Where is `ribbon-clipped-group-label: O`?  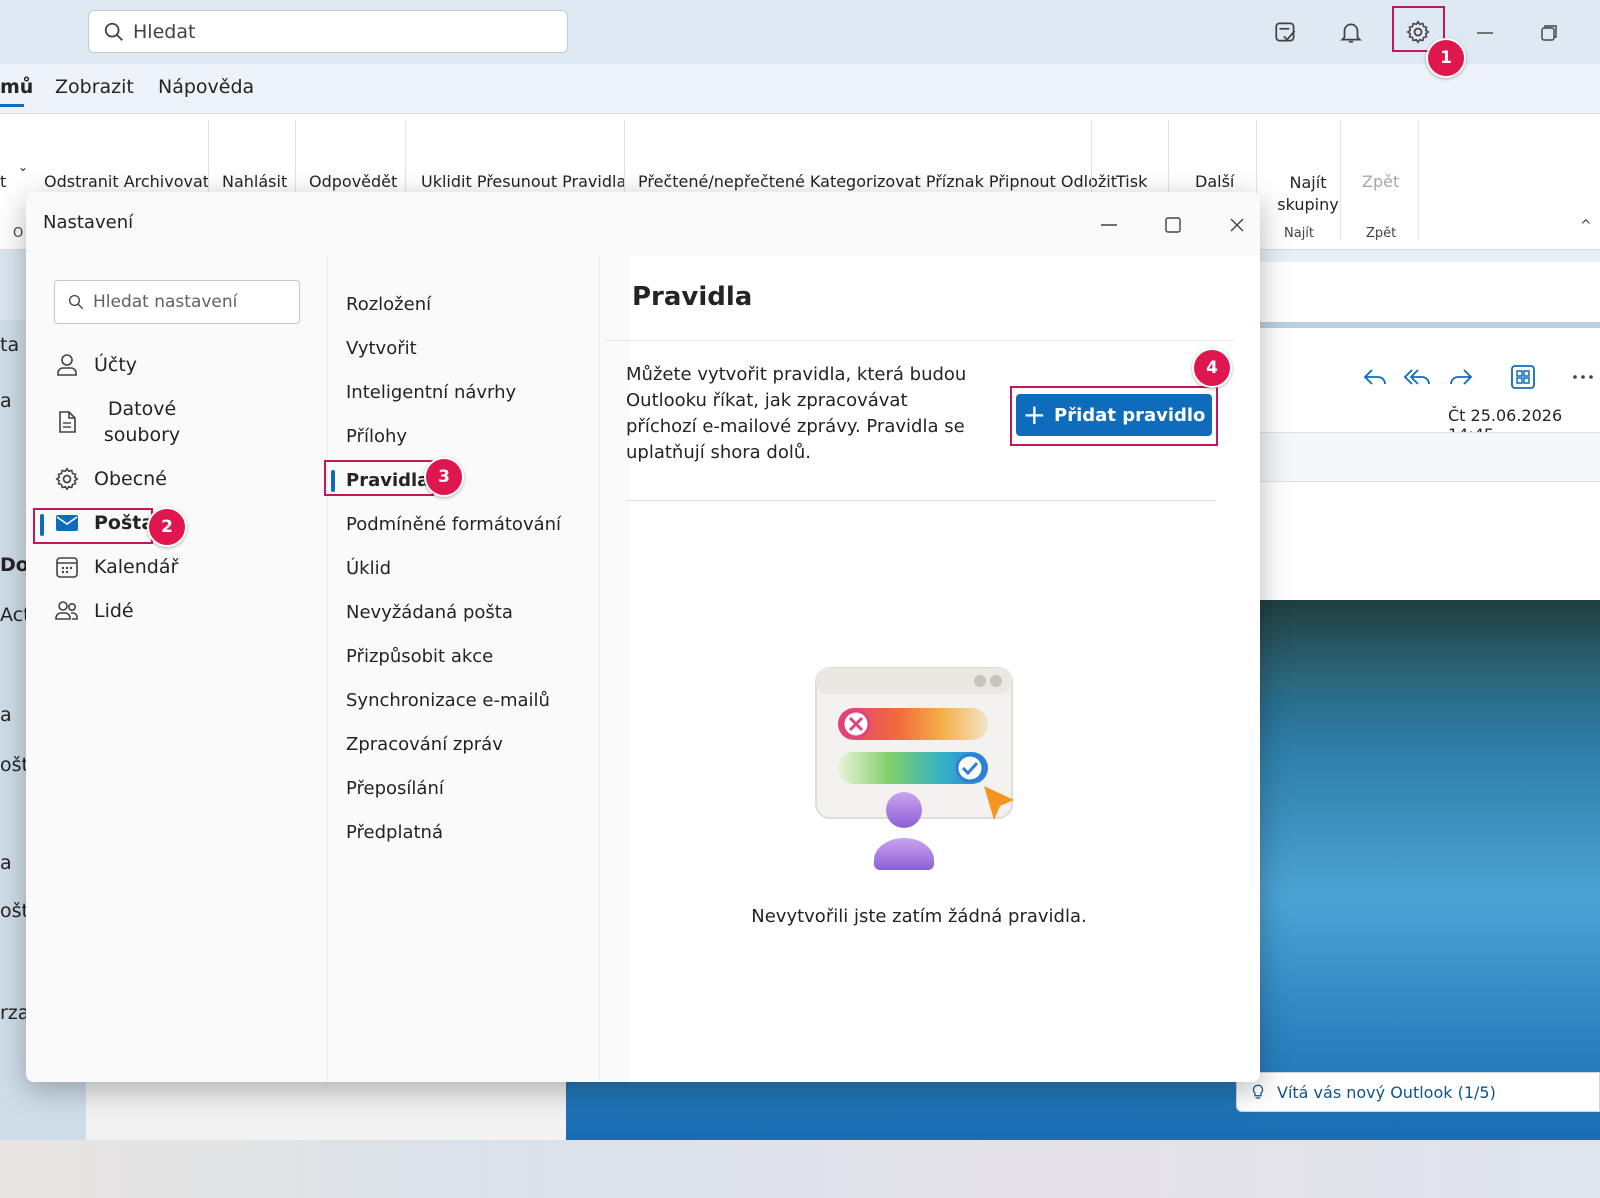
ribbon-clipped-group-label: O is located at coordinates (18, 233).